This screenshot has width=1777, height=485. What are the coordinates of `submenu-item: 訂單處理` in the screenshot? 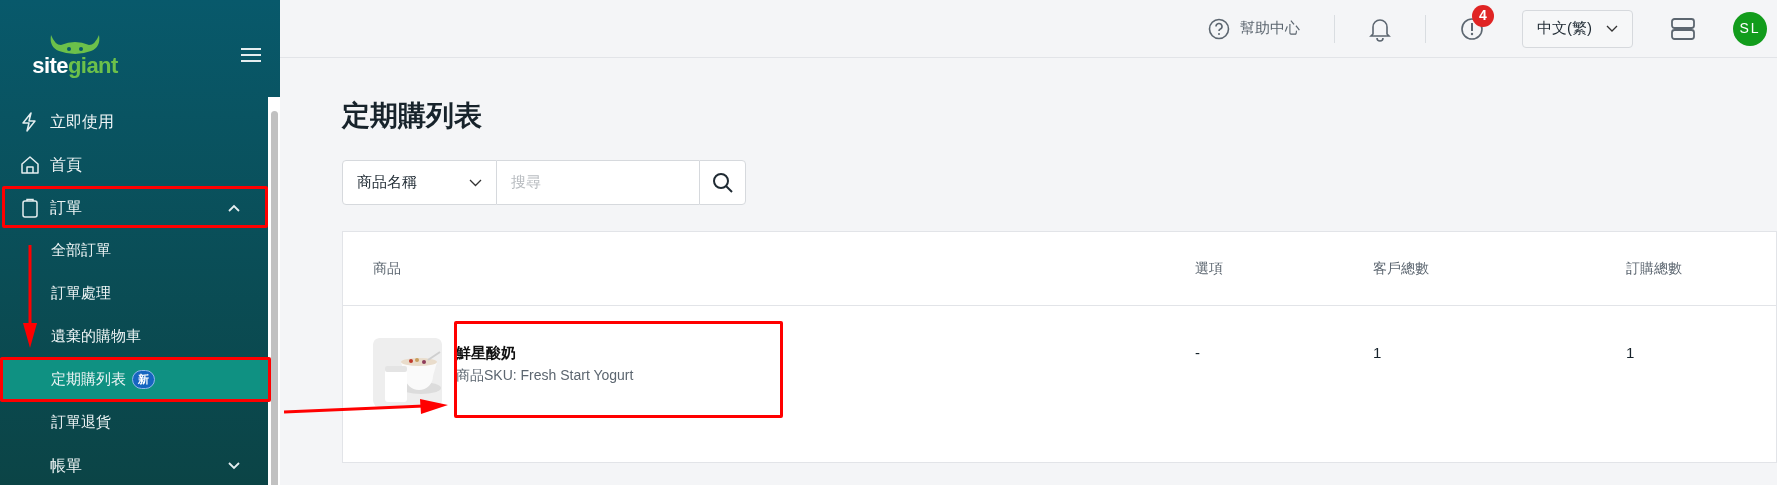 It's located at (134, 293).